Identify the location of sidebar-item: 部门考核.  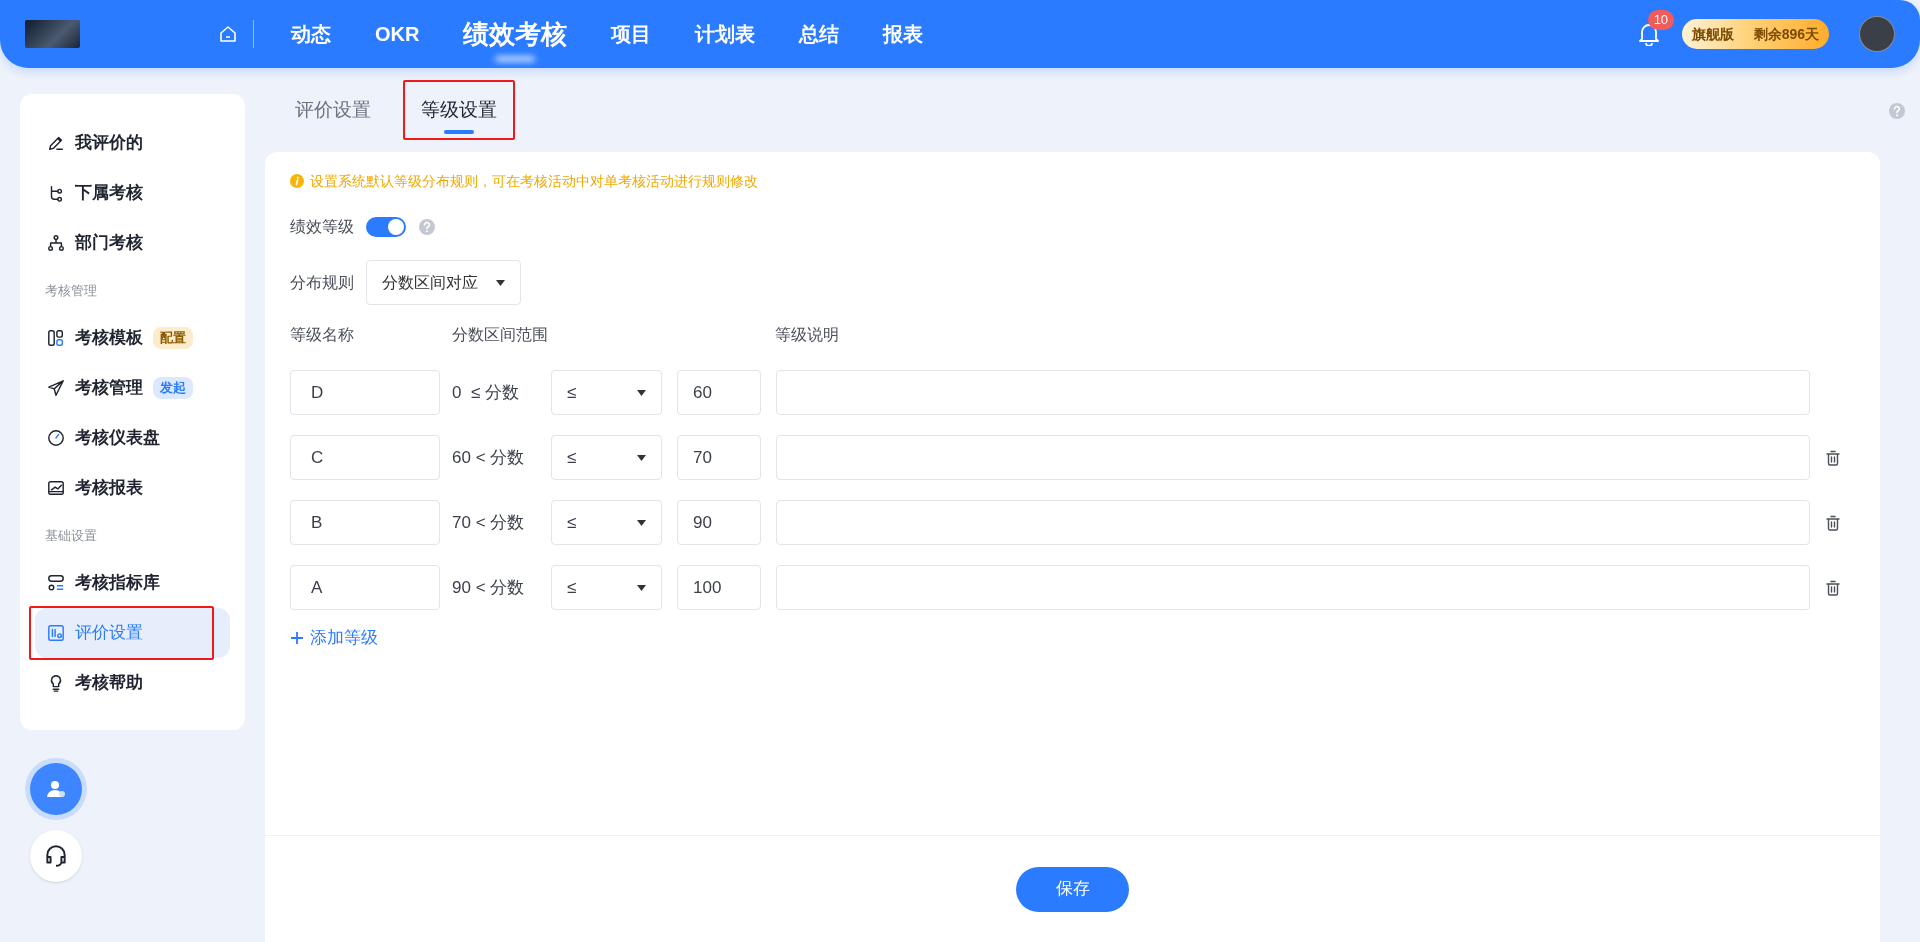
(132, 243).